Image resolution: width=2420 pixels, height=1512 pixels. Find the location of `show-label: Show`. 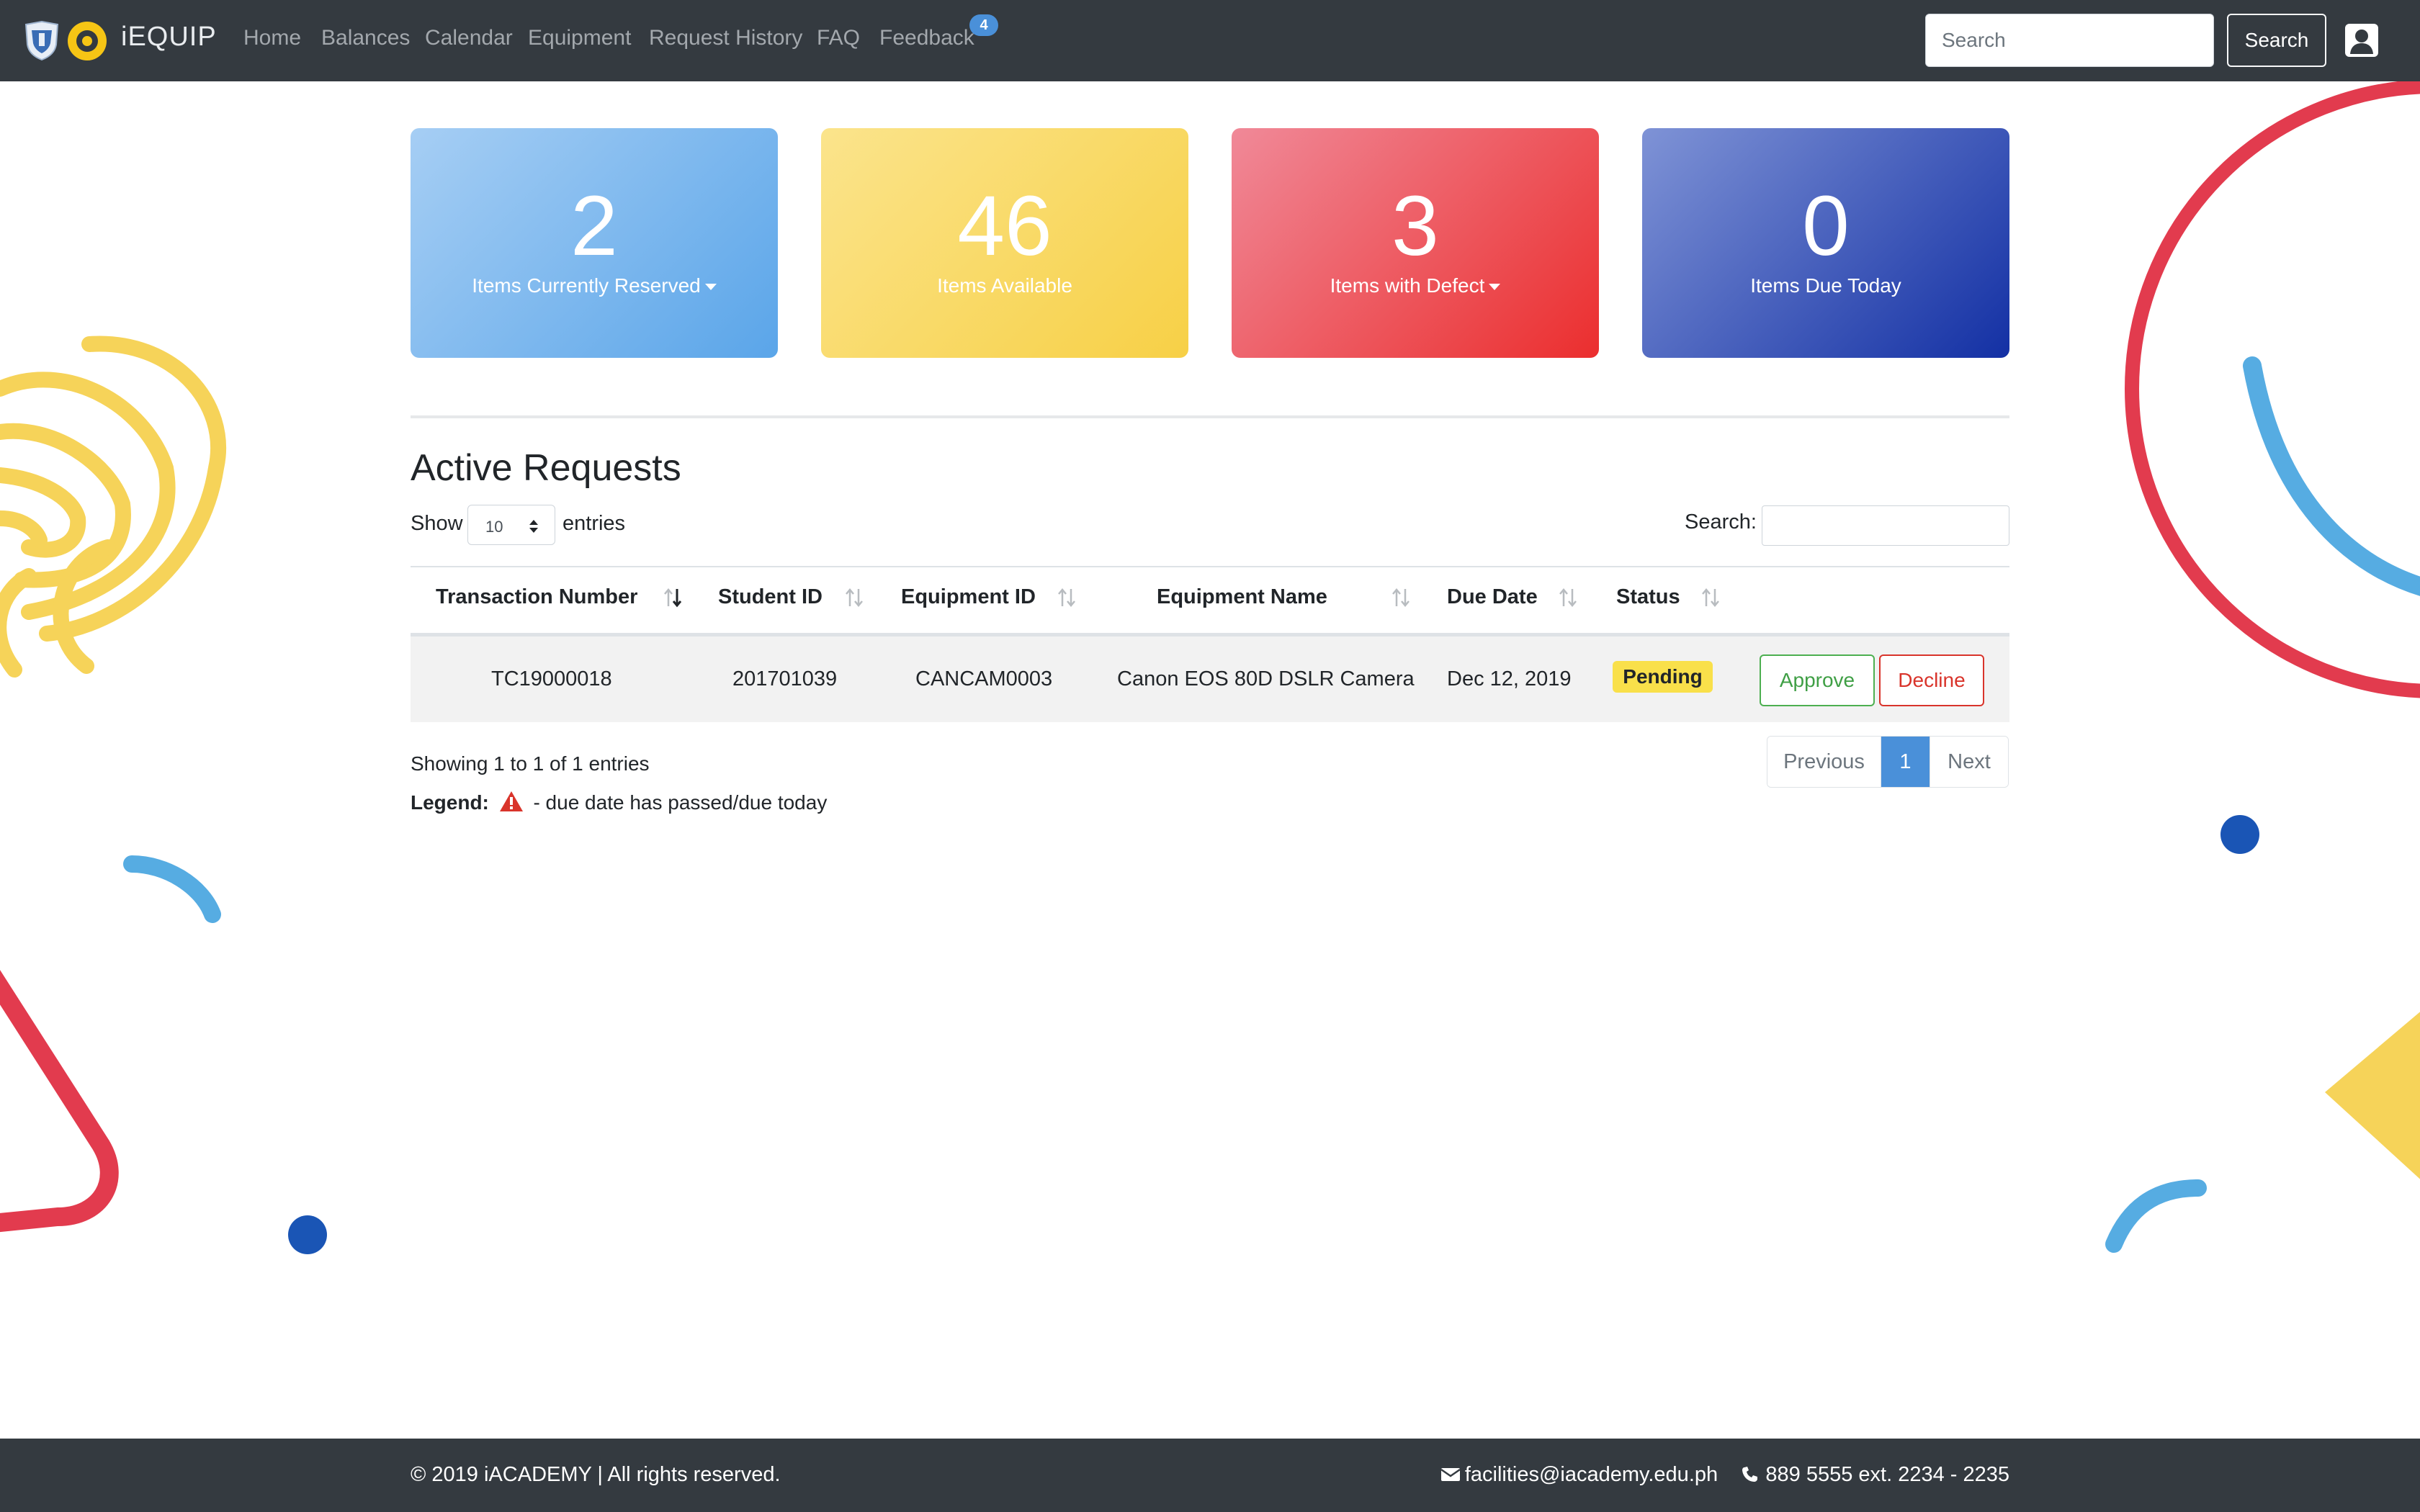

show-label: Show is located at coordinates (437, 523).